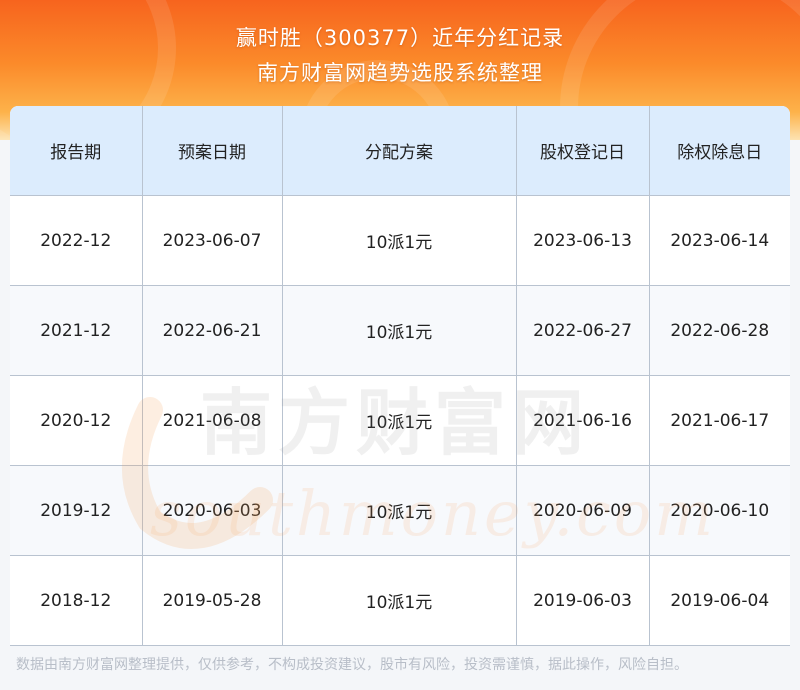 The width and height of the screenshot is (800, 690). Describe the element at coordinates (76, 330) in the screenshot. I see `table-cell: 2021-12` at that location.